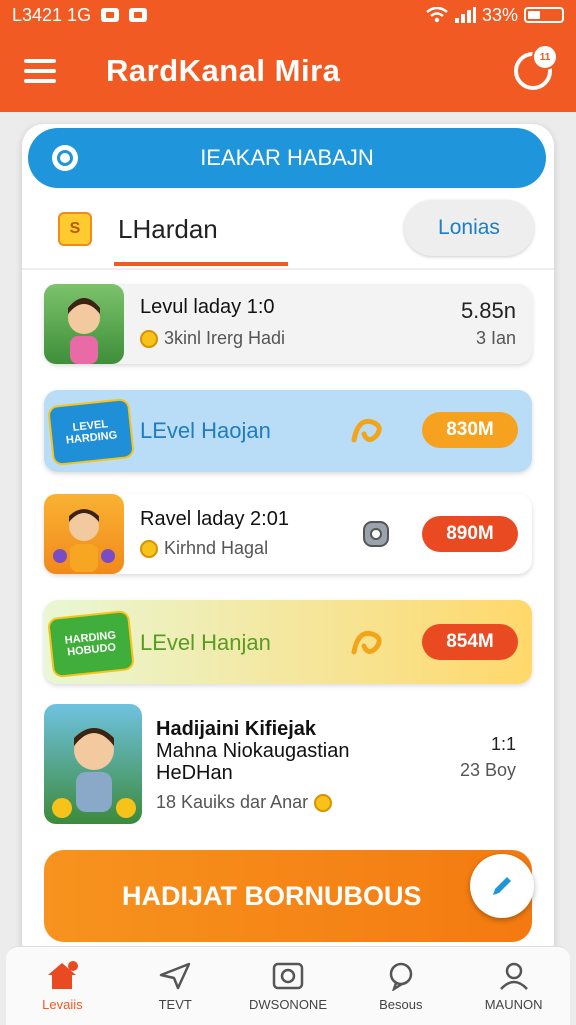  I want to click on send-icon, so click(175, 975).